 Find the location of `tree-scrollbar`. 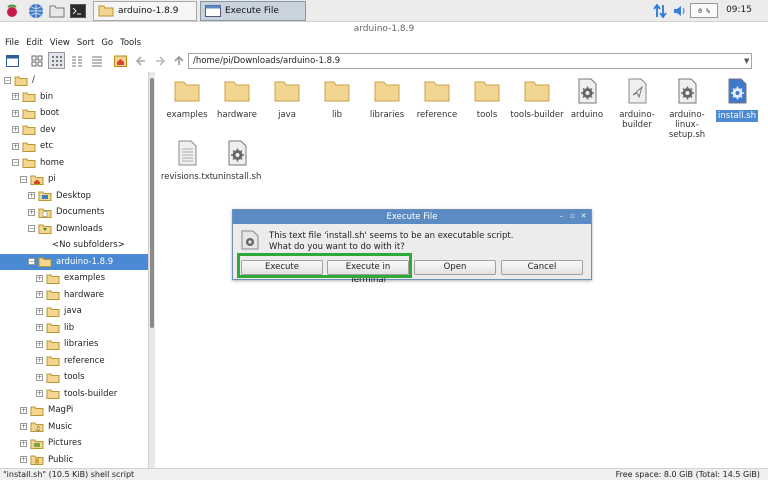

tree-scrollbar is located at coordinates (151, 270).